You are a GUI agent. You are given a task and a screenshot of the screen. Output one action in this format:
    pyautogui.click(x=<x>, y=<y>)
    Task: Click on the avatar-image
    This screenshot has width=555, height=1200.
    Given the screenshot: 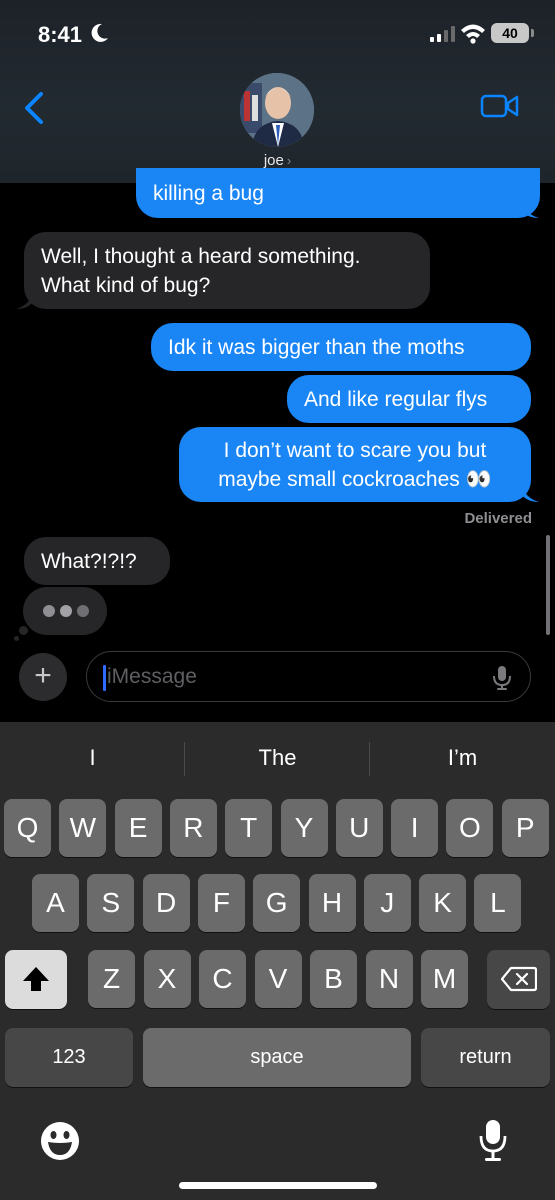 What is the action you would take?
    pyautogui.click(x=277, y=110)
    